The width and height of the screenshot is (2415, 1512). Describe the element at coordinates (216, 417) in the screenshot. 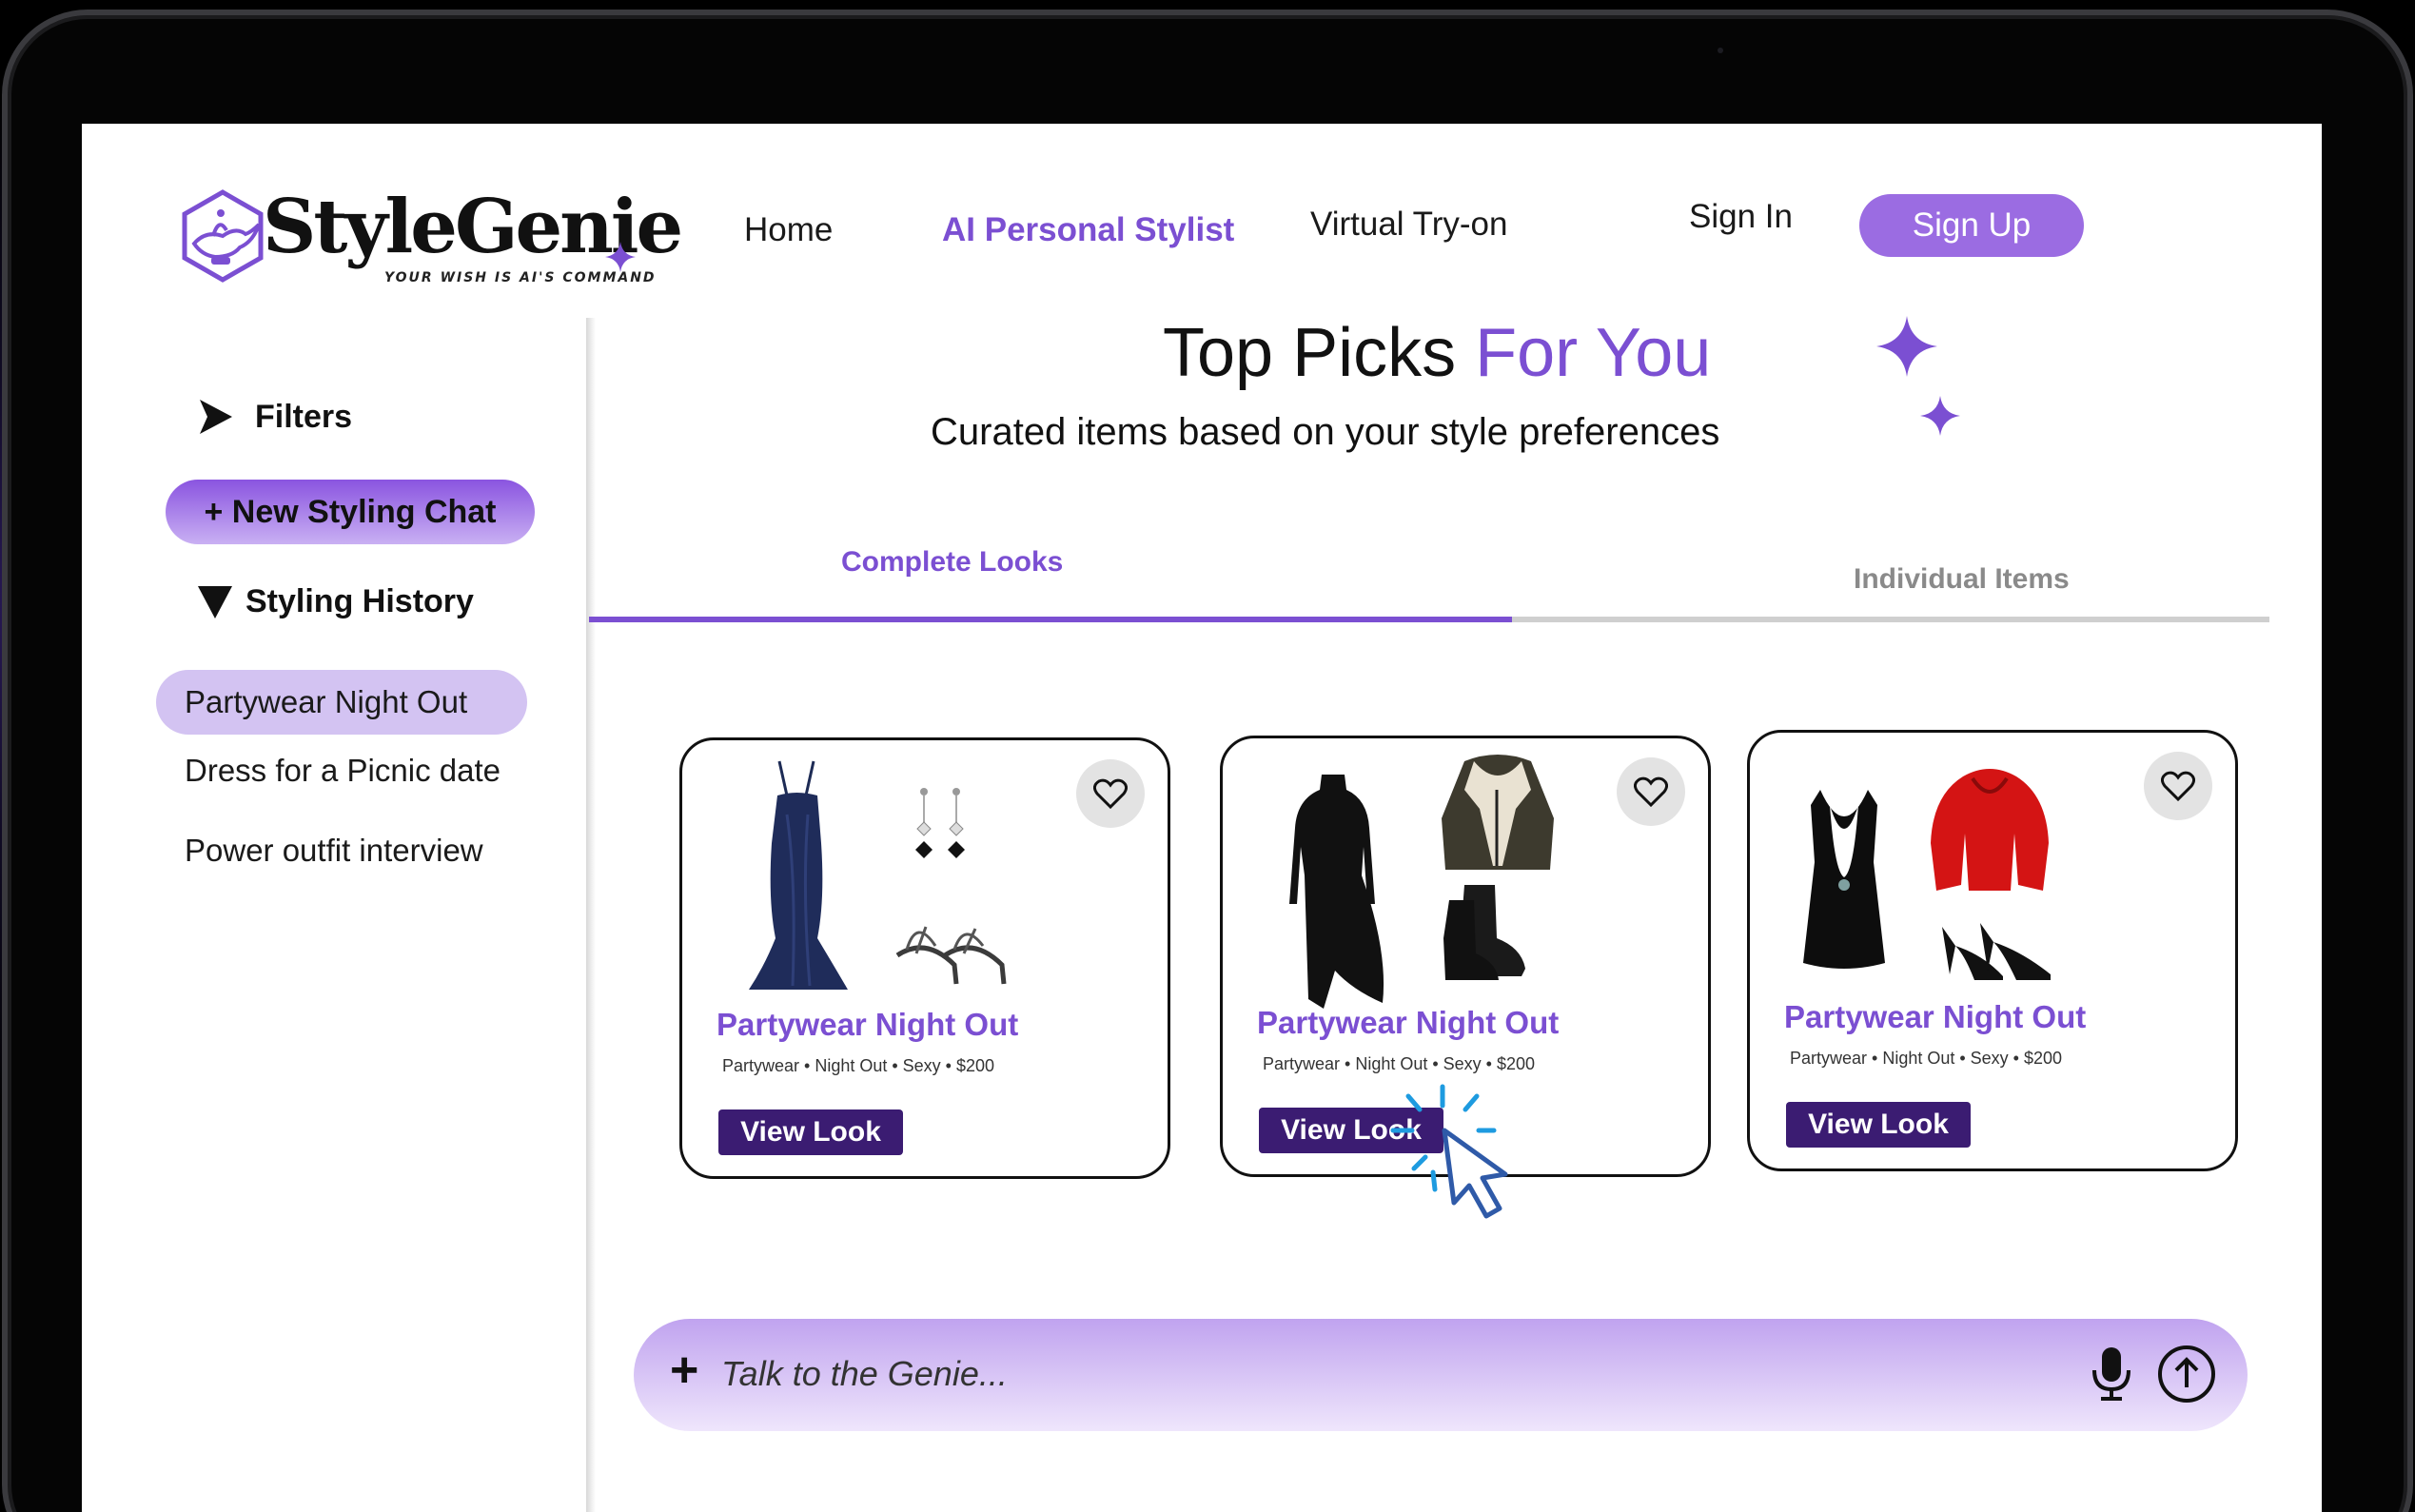

I see `arrow-right-icon` at that location.